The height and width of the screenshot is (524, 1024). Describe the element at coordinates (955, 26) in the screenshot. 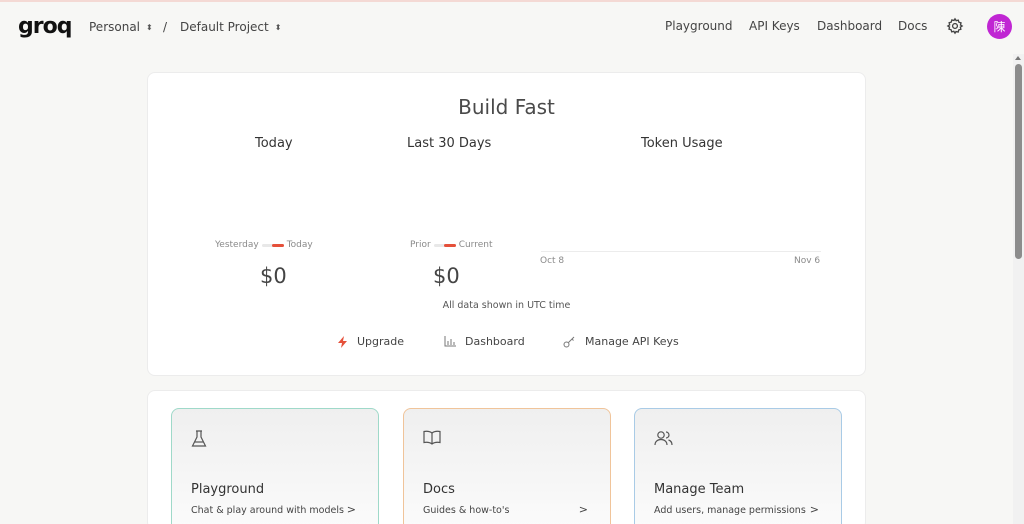

I see `gear-icon` at that location.